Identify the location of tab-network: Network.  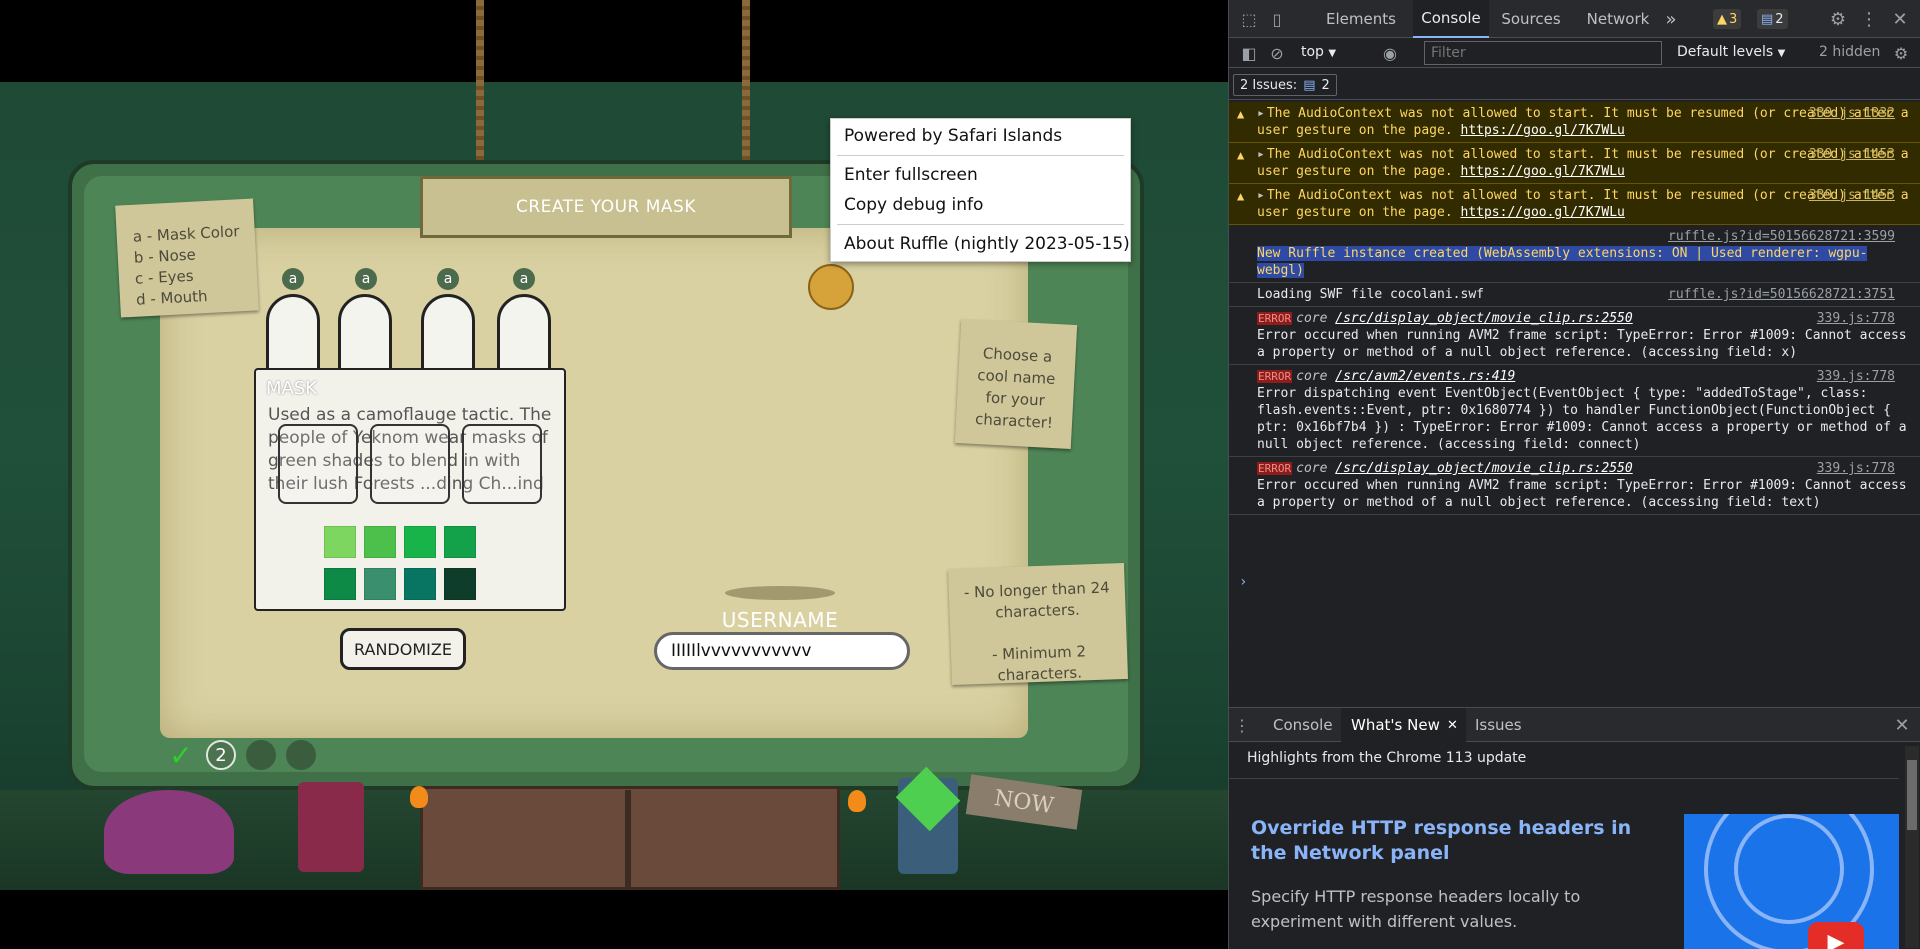
(1618, 19).